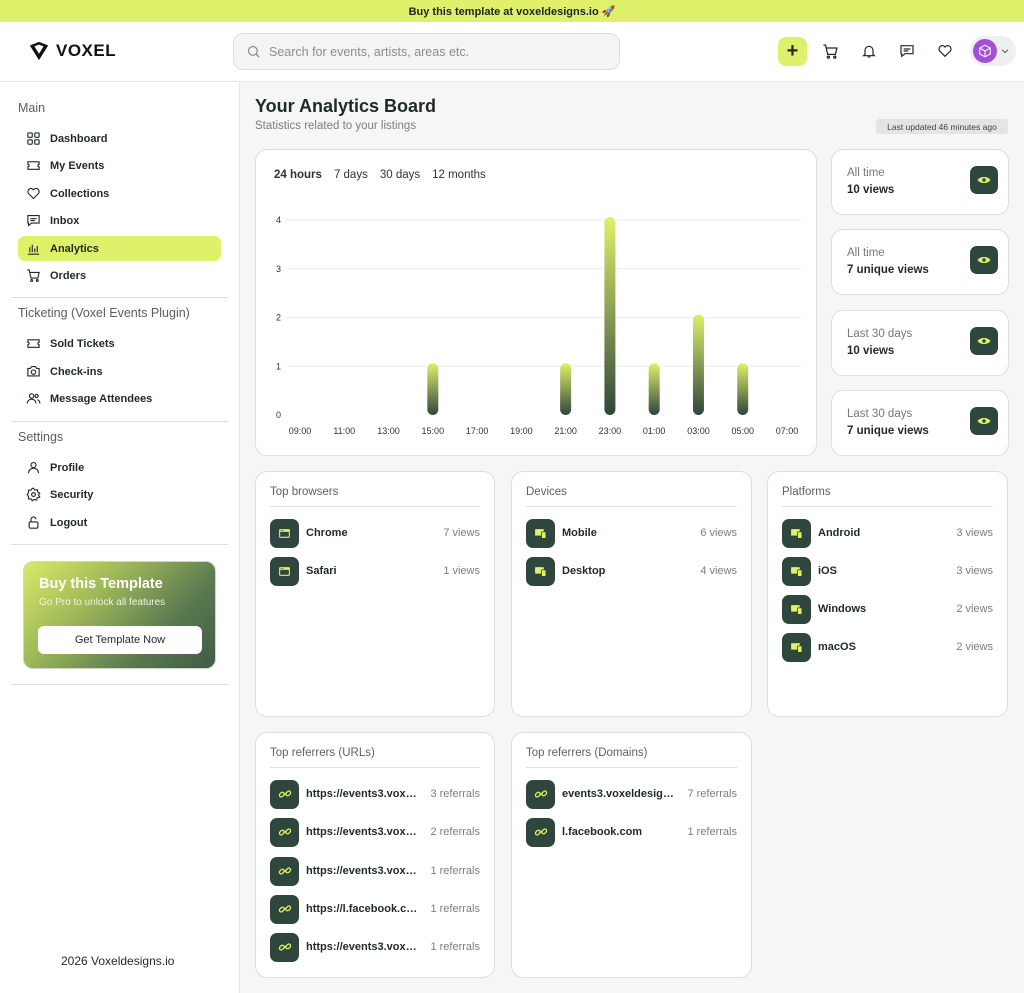 This screenshot has height=993, width=1024. I want to click on favorites-button, so click(944, 51).